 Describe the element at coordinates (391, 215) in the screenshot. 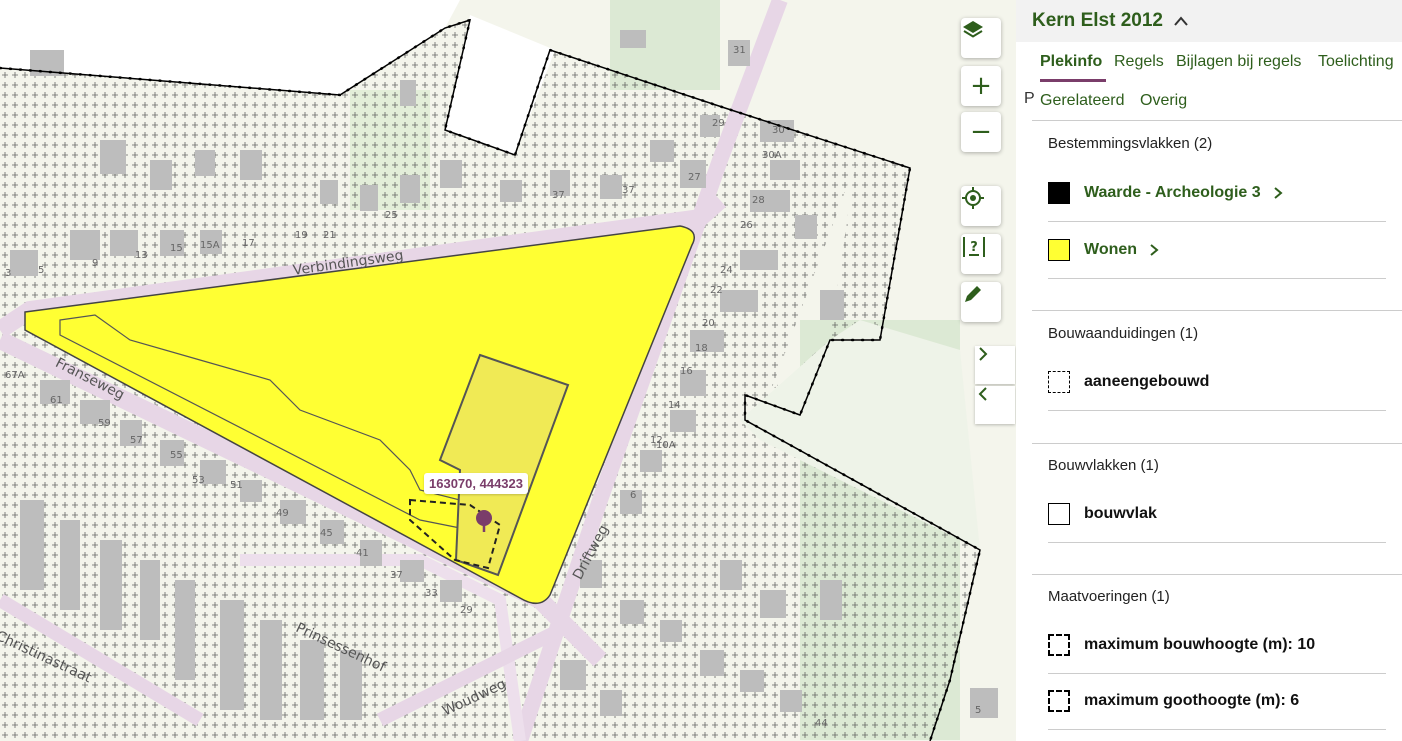

I see `address-number: 25` at that location.